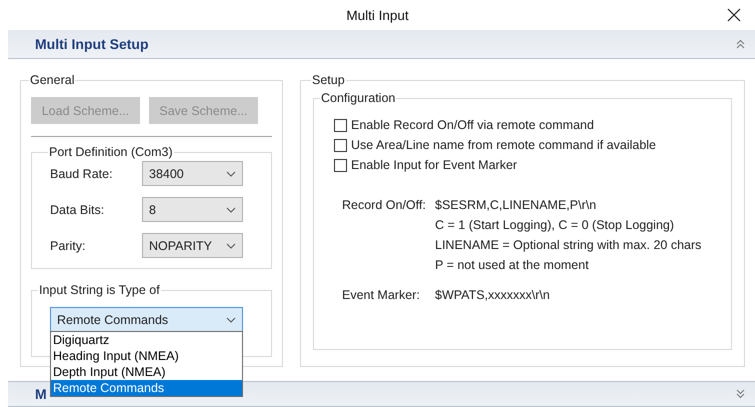 This screenshot has height=407, width=755. Describe the element at coordinates (516, 205) in the screenshot. I see `info-text: $SESRM,C,LINENAME,P\r\n` at that location.